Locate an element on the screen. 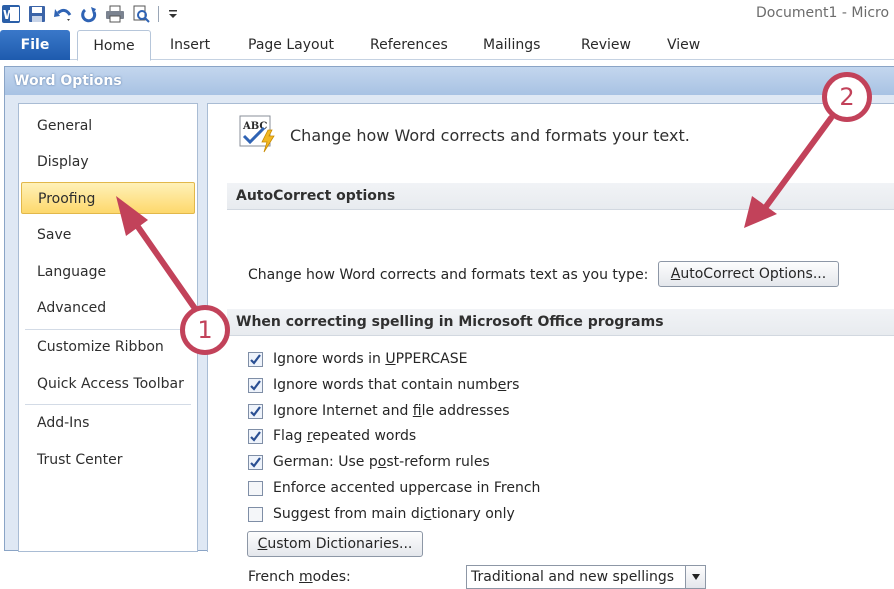  option-ignore-internet-addresses: Ignore Internet and file addresses is located at coordinates (379, 411).